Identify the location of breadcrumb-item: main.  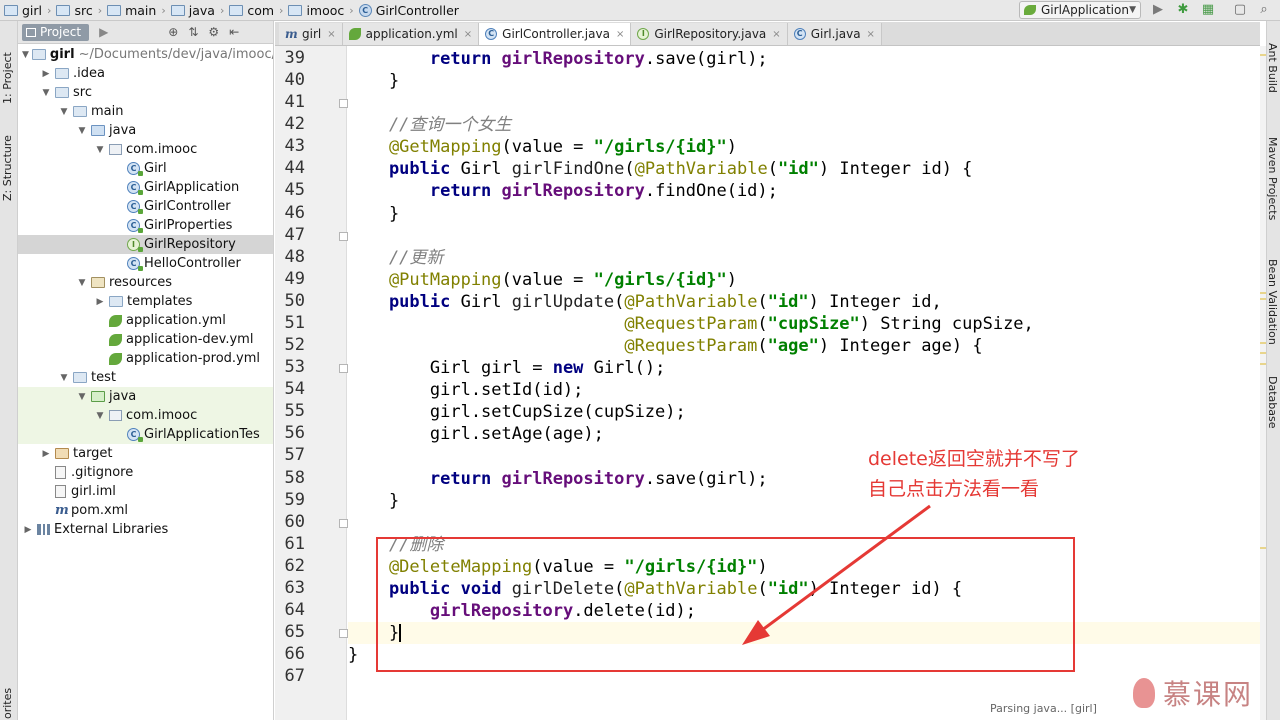
(131, 10).